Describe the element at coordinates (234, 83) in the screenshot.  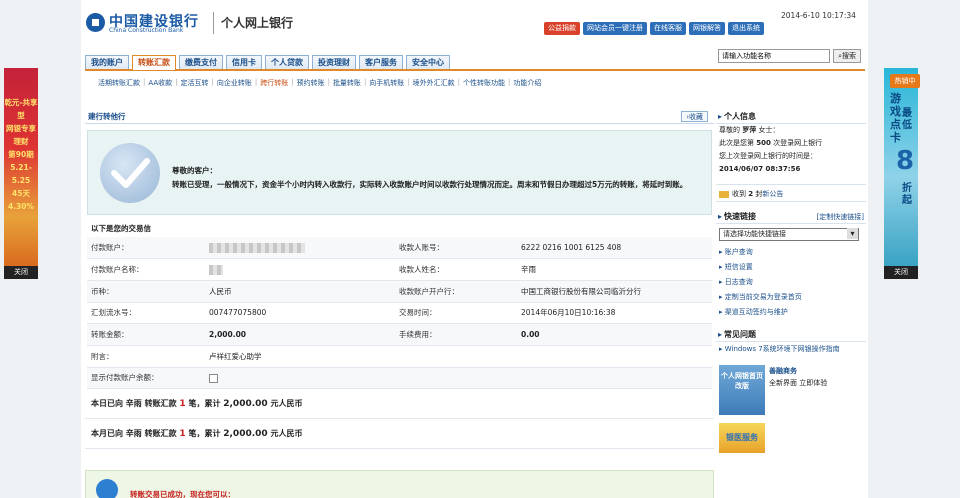
I see `submenu-item: 向企业转账` at that location.